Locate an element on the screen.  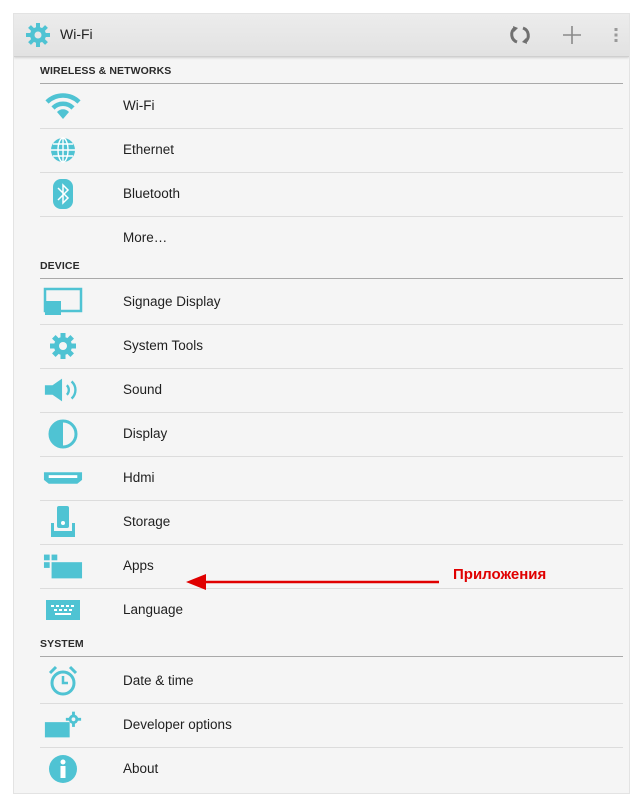
settings-item-developer-options: Developer options is located at coordinates (331, 725).